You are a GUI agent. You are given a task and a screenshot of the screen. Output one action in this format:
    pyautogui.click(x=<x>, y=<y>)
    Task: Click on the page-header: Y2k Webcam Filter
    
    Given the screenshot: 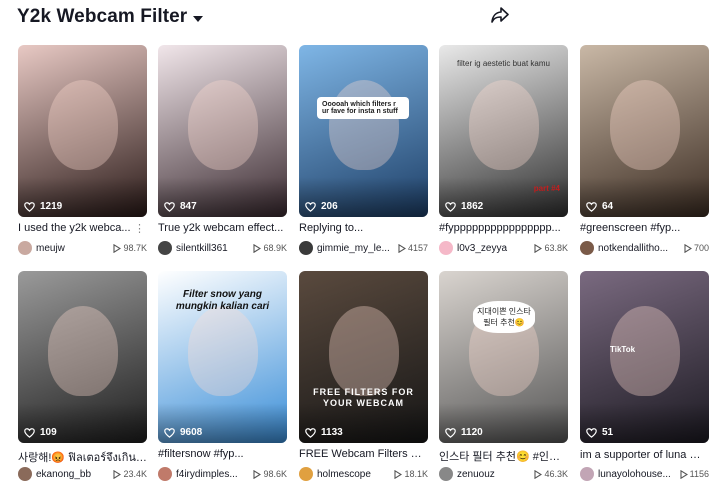 What is the action you would take?
    pyautogui.click(x=110, y=17)
    